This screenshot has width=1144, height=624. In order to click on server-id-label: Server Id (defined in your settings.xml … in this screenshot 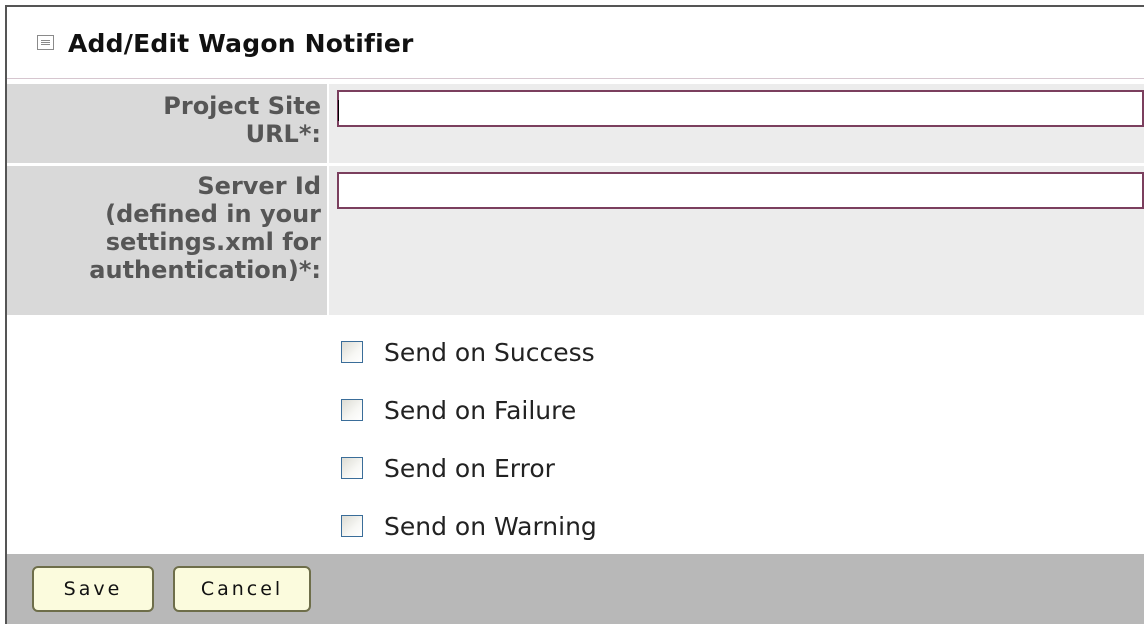, I will do `click(167, 240)`.